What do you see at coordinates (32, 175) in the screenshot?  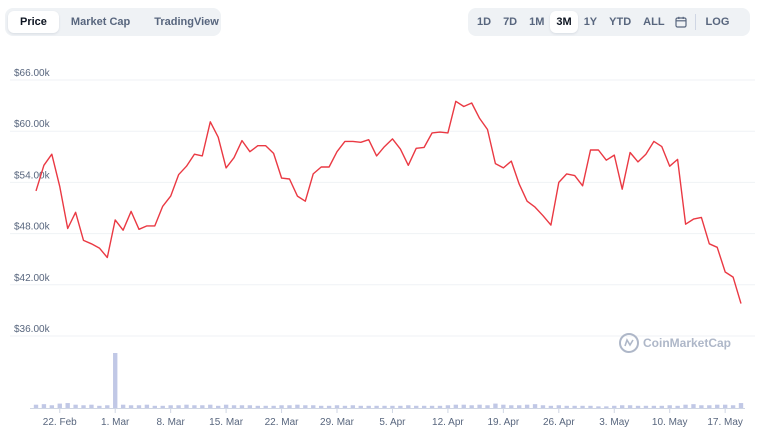 I see `y-tick-label: $54.00k` at bounding box center [32, 175].